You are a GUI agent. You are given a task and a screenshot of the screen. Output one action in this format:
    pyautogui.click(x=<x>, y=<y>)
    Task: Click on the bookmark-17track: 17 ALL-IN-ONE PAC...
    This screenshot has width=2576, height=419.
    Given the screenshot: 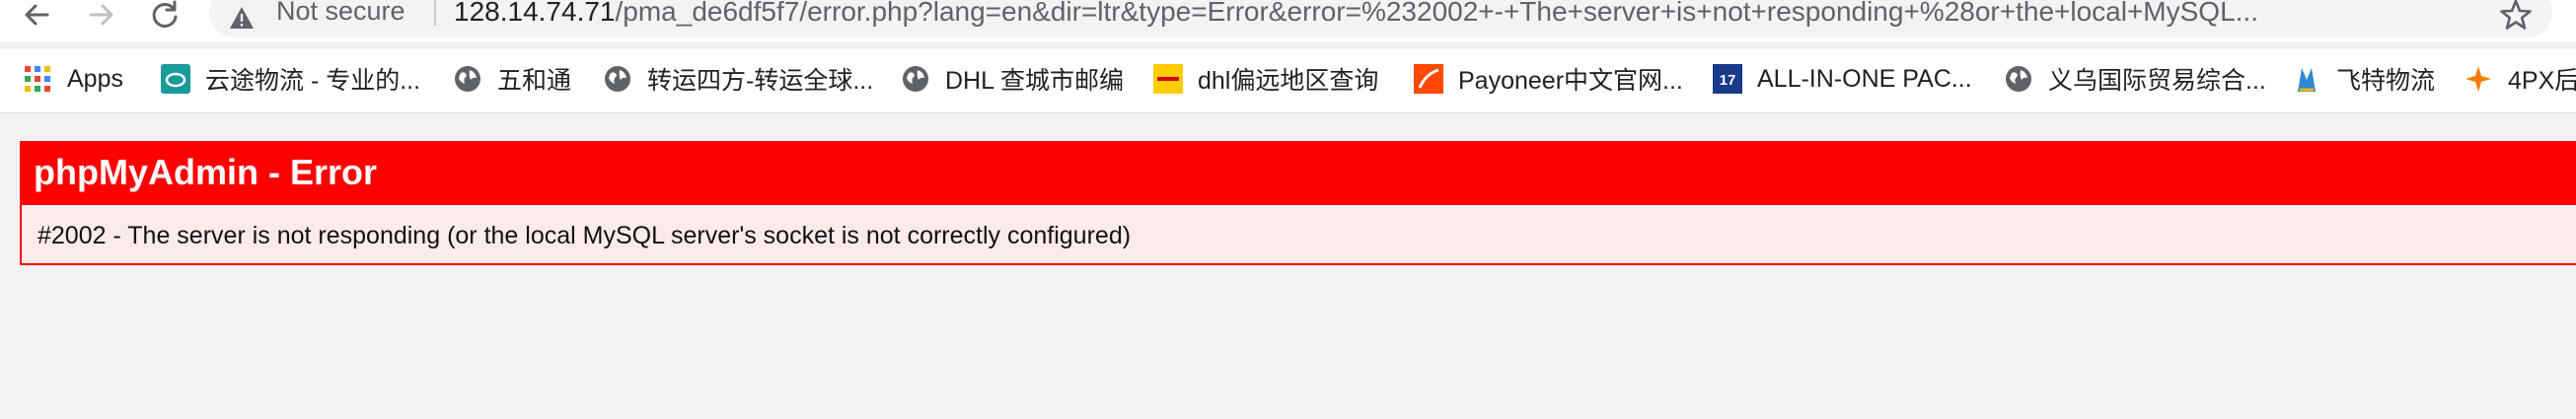 What is the action you would take?
    pyautogui.click(x=1842, y=79)
    